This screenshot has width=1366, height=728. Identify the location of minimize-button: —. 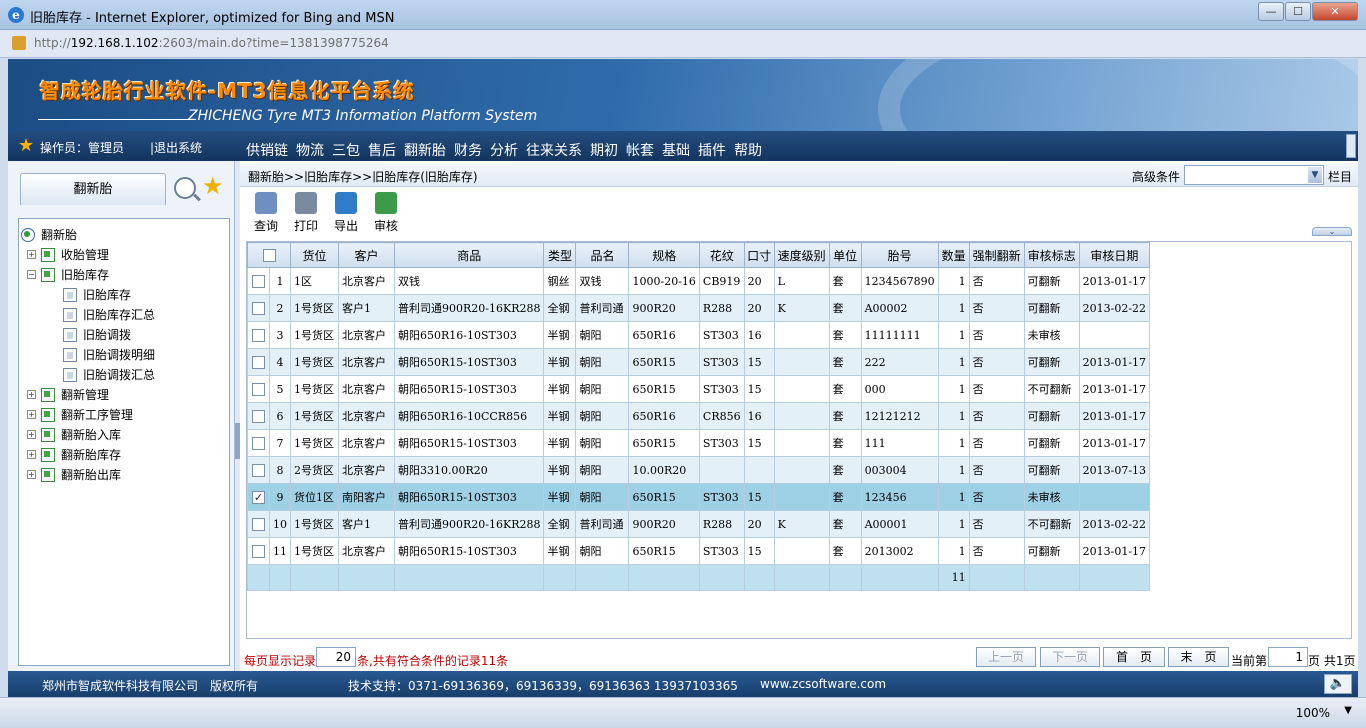
(1271, 11).